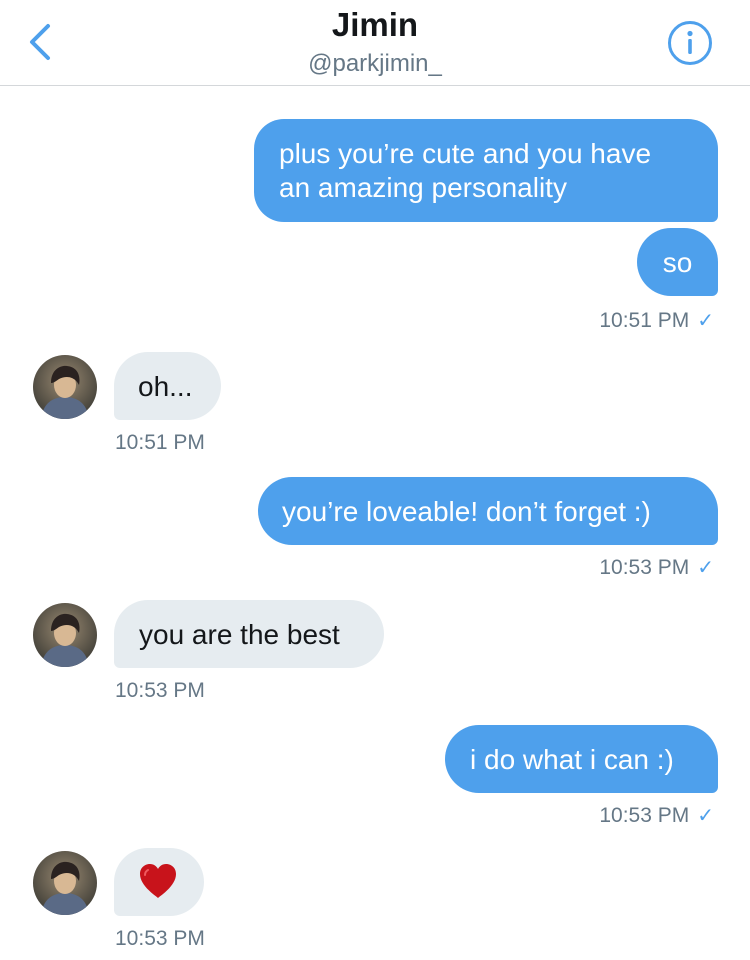 The image size is (750, 960). What do you see at coordinates (572, 759) in the screenshot?
I see `message-text: i do what i can :)` at bounding box center [572, 759].